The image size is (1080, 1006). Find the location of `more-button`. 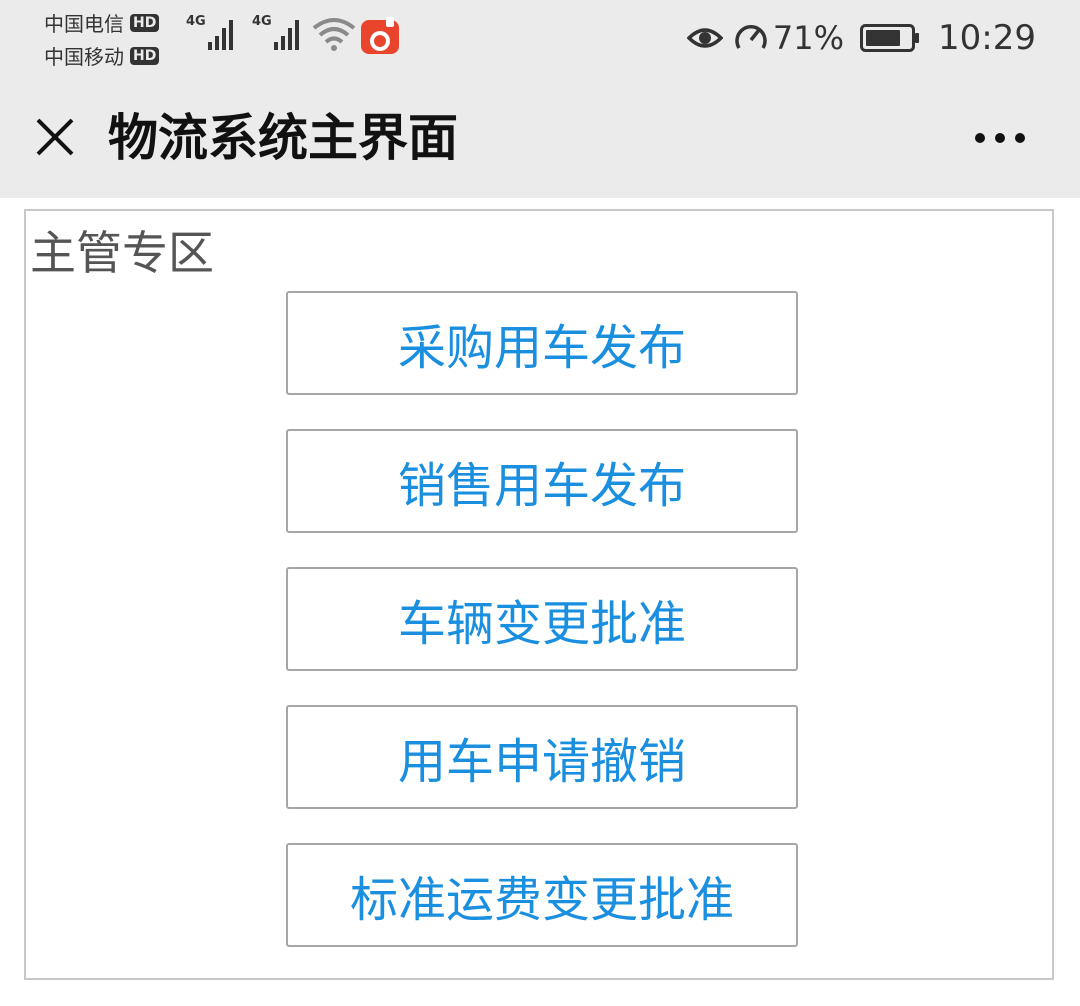

more-button is located at coordinates (1000, 138).